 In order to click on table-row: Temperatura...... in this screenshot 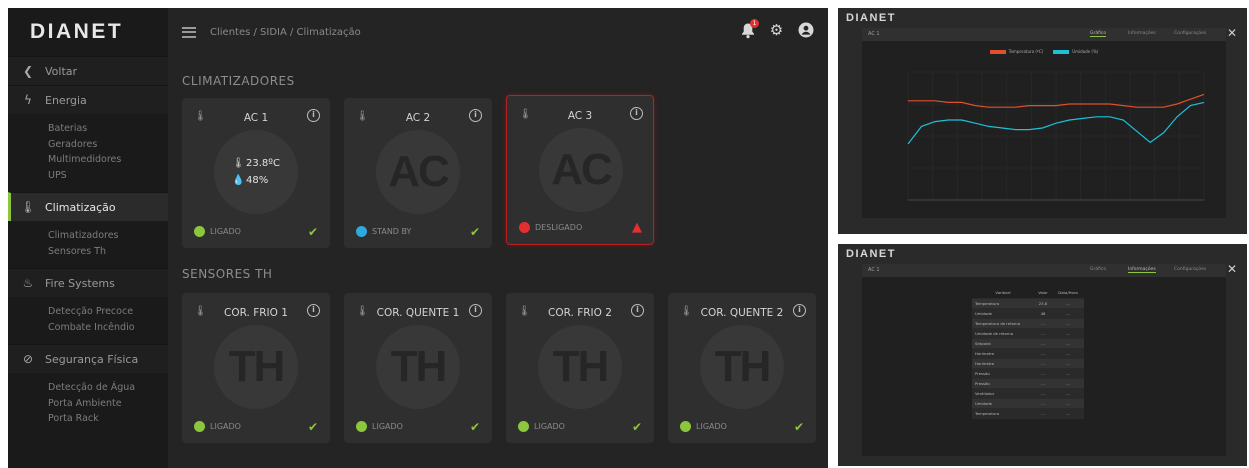, I will do `click(1028, 413)`.